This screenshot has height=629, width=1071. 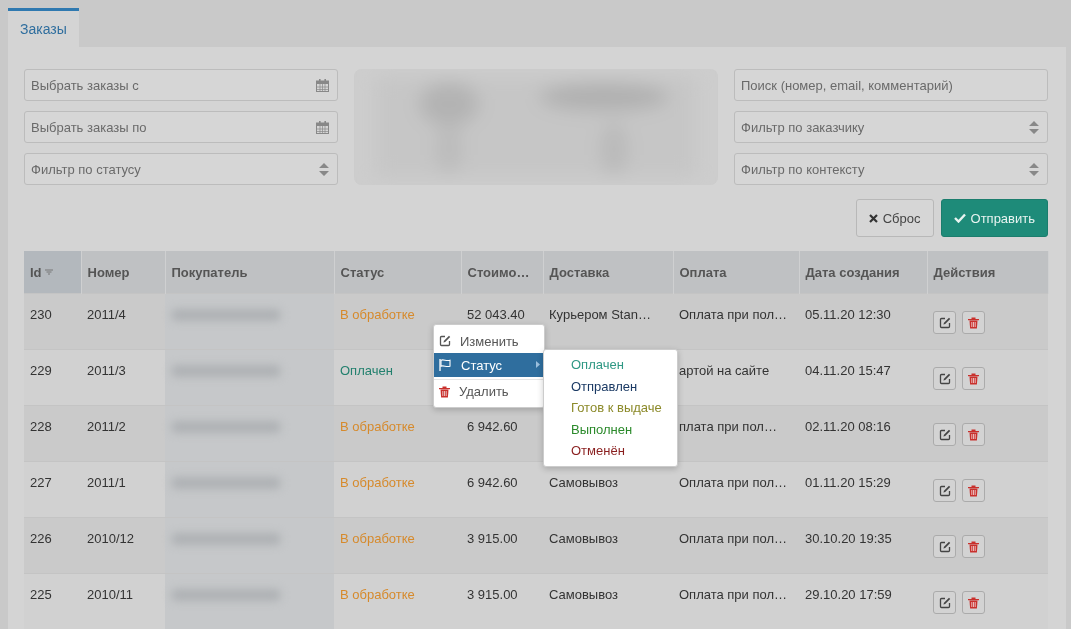 What do you see at coordinates (41, 314) in the screenshot?
I see `table-cell: 230` at bounding box center [41, 314].